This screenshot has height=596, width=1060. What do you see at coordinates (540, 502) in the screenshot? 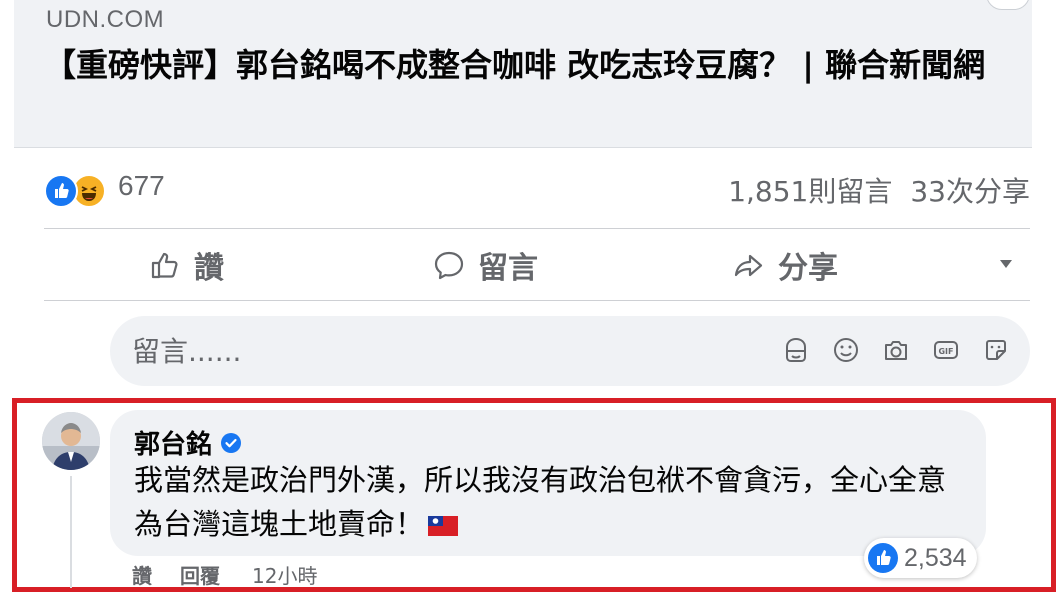
I see `comment-body: 我當然是政治門外漢，所以我沒有政治包袱不會貪污，全心全意為台灣這塊土地賣命！` at bounding box center [540, 502].